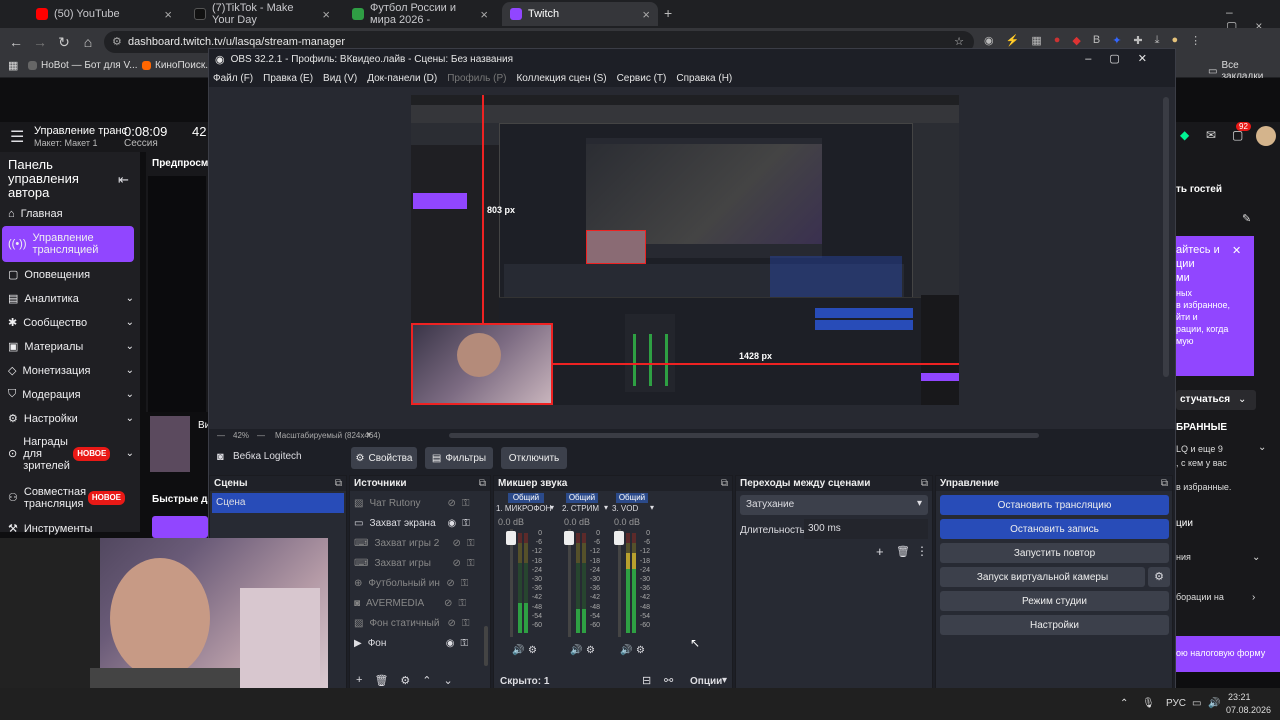 The image size is (1280, 720). What do you see at coordinates (179, 65) in the screenshot?
I see `bookmark-kinopoisk: КиноПоиск.ru` at bounding box center [179, 65].